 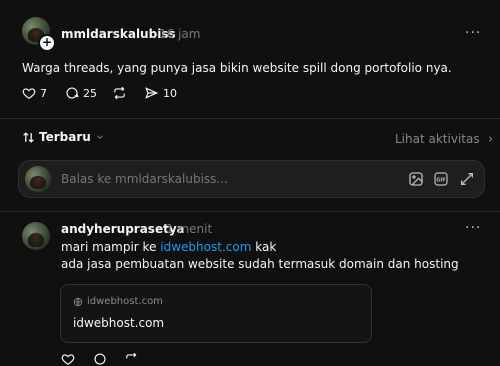 I want to click on reply-composer: Balas ke mmldarskalubiss... GIF, so click(x=251, y=179).